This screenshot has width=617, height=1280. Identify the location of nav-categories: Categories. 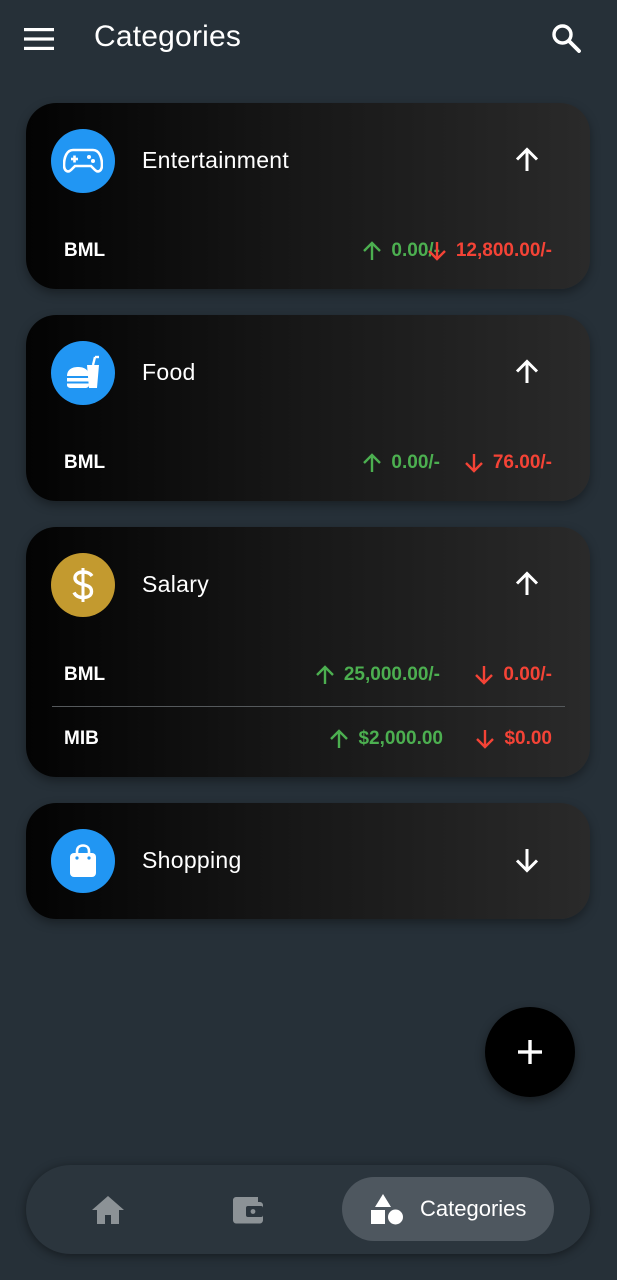
(448, 1209).